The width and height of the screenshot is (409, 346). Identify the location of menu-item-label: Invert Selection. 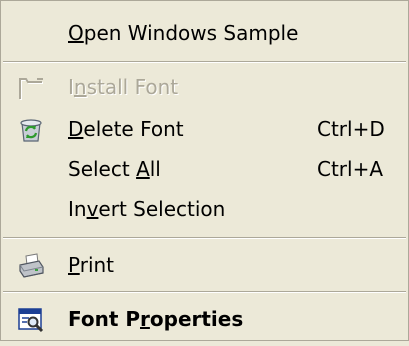
(147, 209).